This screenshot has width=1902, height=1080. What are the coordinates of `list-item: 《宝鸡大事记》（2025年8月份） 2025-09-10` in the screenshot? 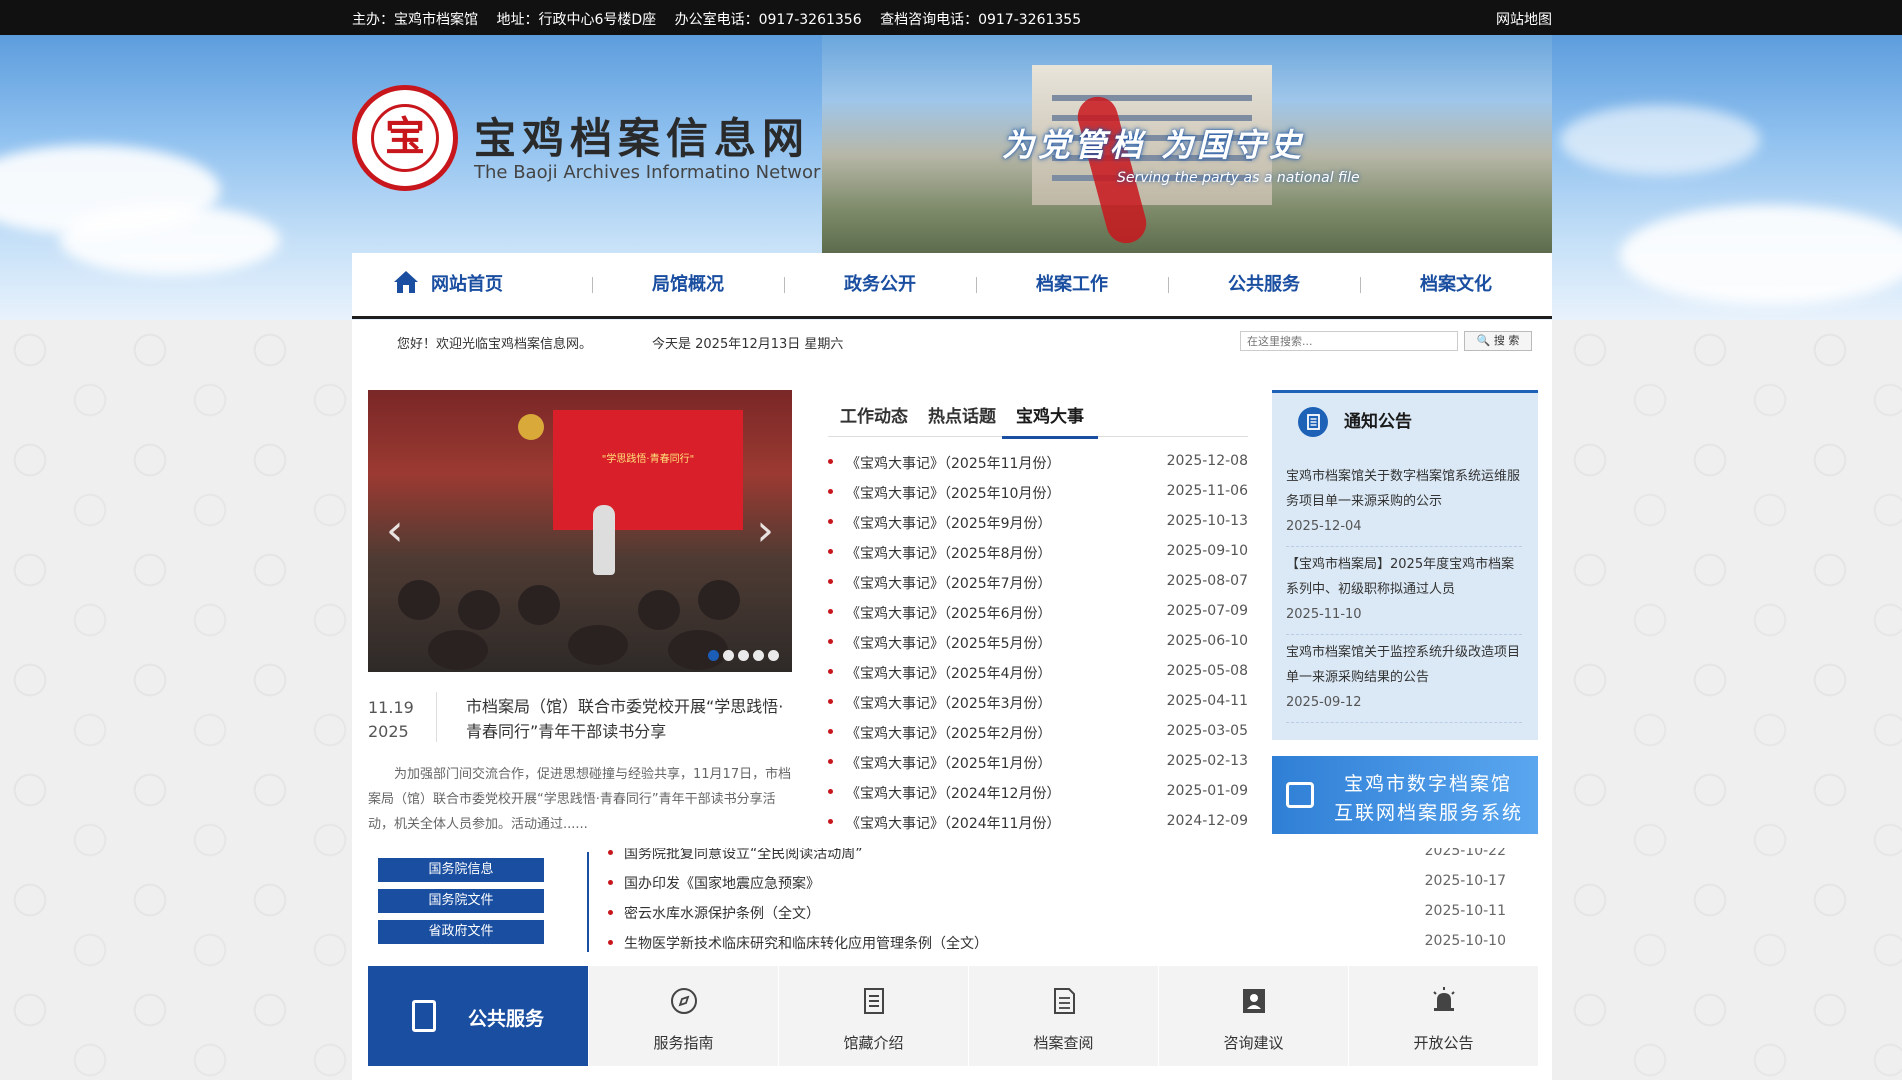 It's located at (1038, 553).